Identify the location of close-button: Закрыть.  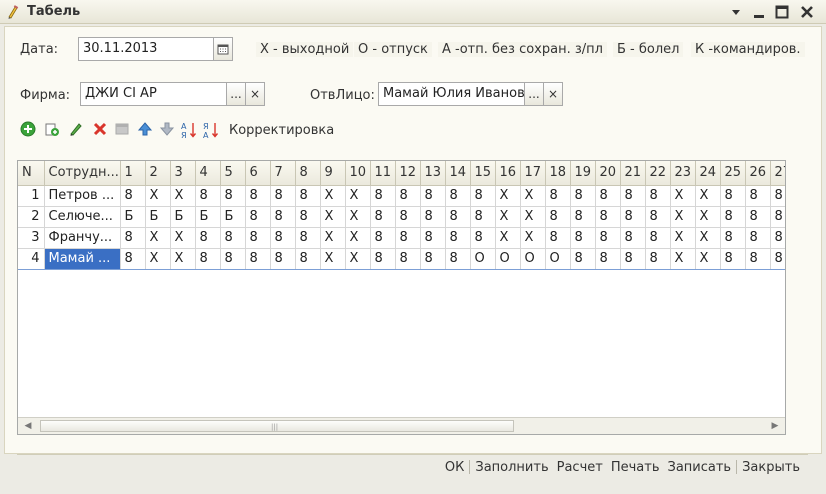
(771, 467).